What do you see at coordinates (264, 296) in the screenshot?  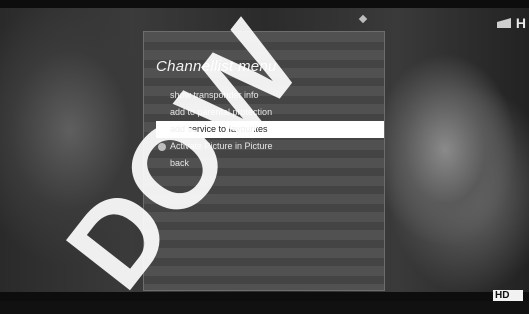 I see `bottom-letterbox` at bounding box center [264, 296].